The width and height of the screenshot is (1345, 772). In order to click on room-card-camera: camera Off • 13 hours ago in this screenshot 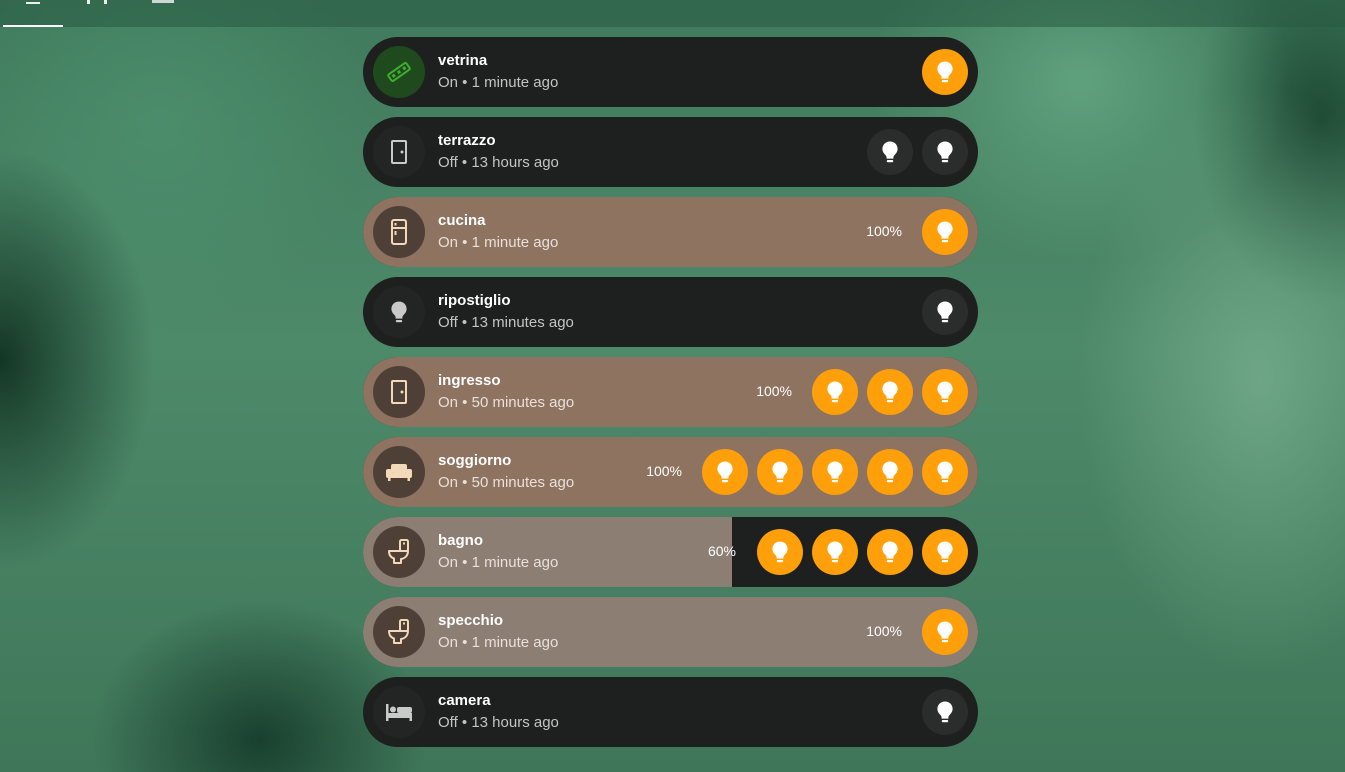, I will do `click(670, 712)`.